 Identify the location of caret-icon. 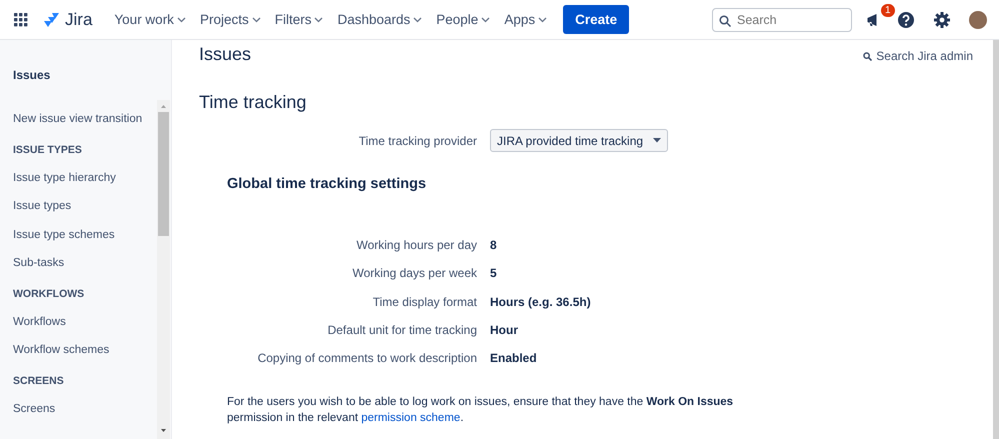
(657, 140).